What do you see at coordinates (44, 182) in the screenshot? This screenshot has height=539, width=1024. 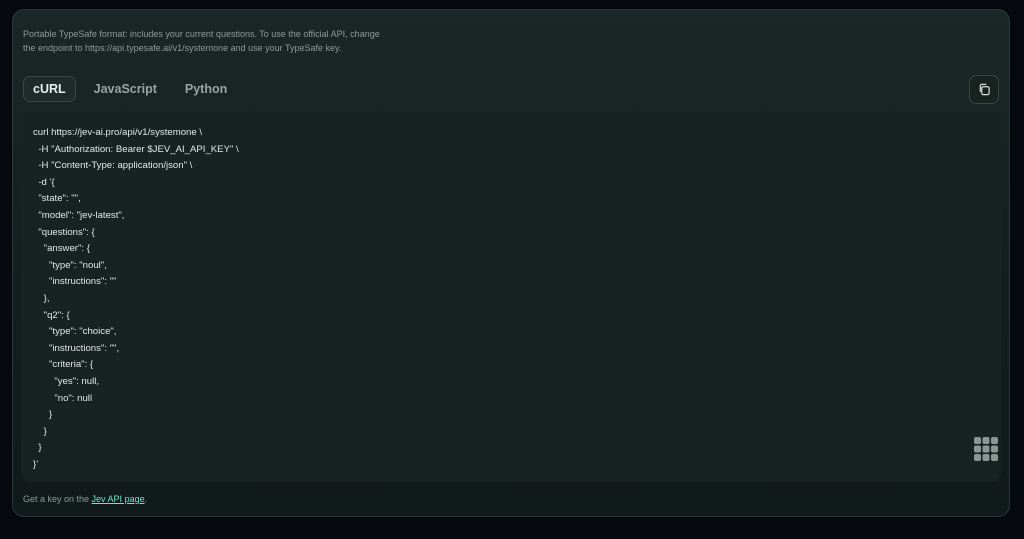 I see `code-line: -d '{` at bounding box center [44, 182].